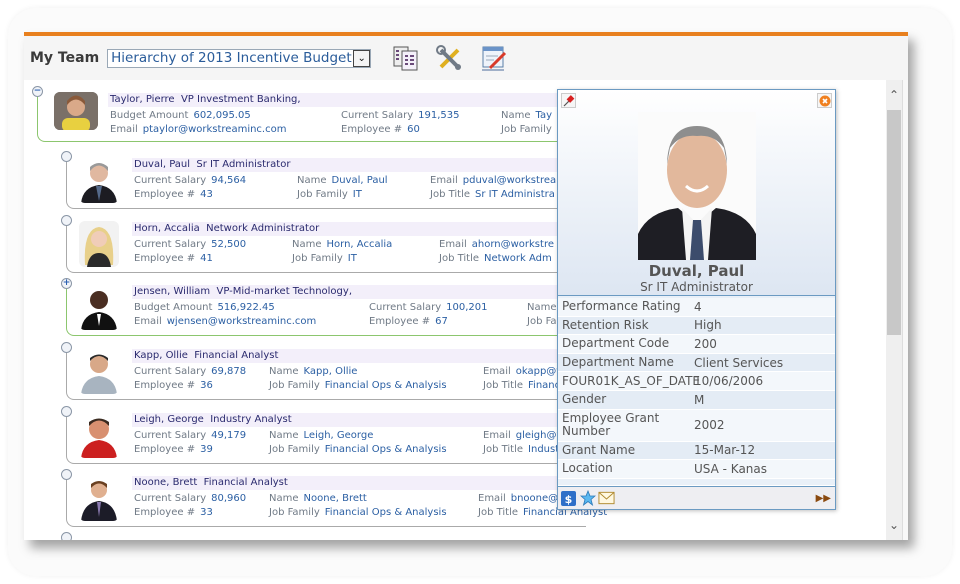  I want to click on field-name: Name Duval, Paul, so click(342, 180).